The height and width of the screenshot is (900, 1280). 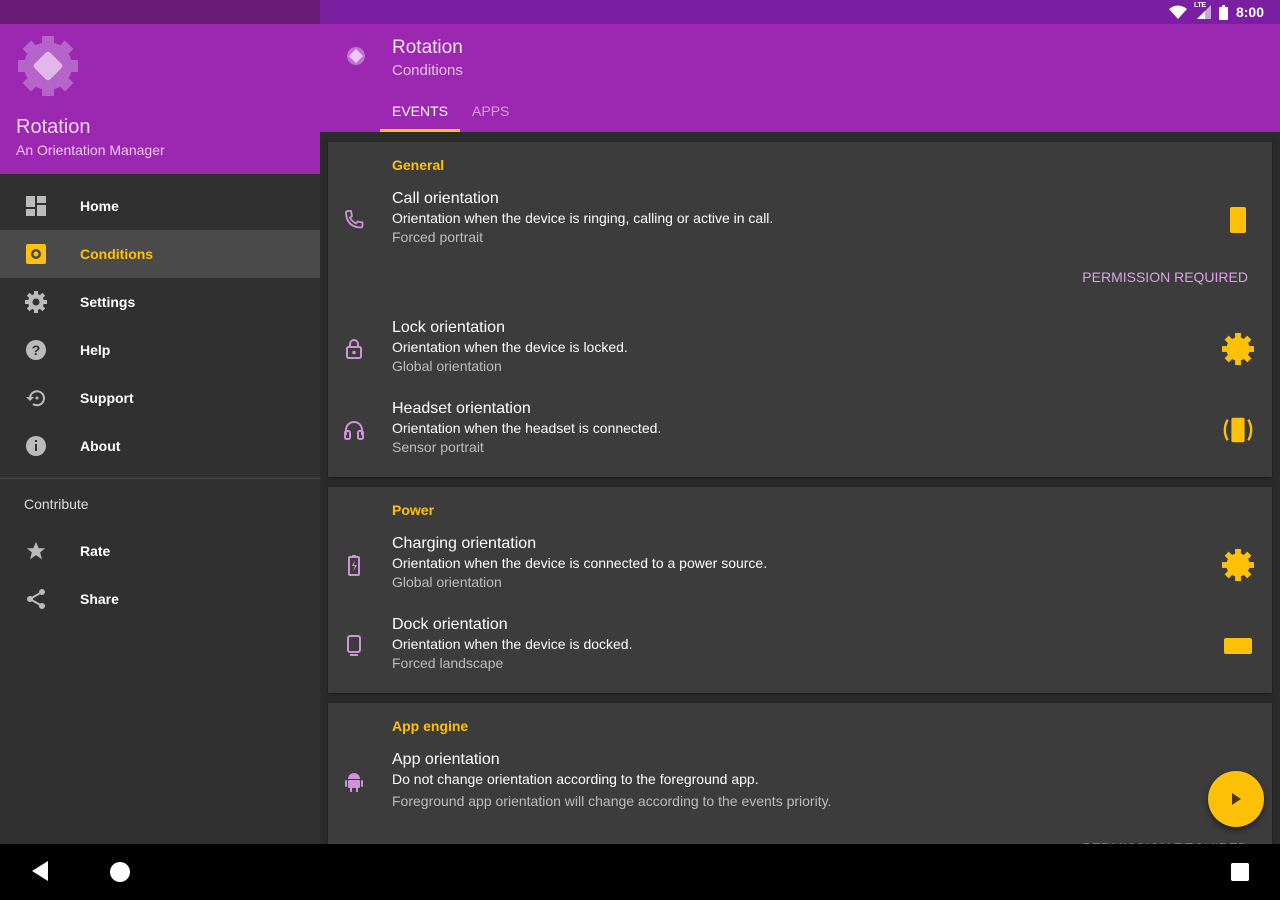 What do you see at coordinates (420, 116) in the screenshot?
I see `tab-events: EVENTS` at bounding box center [420, 116].